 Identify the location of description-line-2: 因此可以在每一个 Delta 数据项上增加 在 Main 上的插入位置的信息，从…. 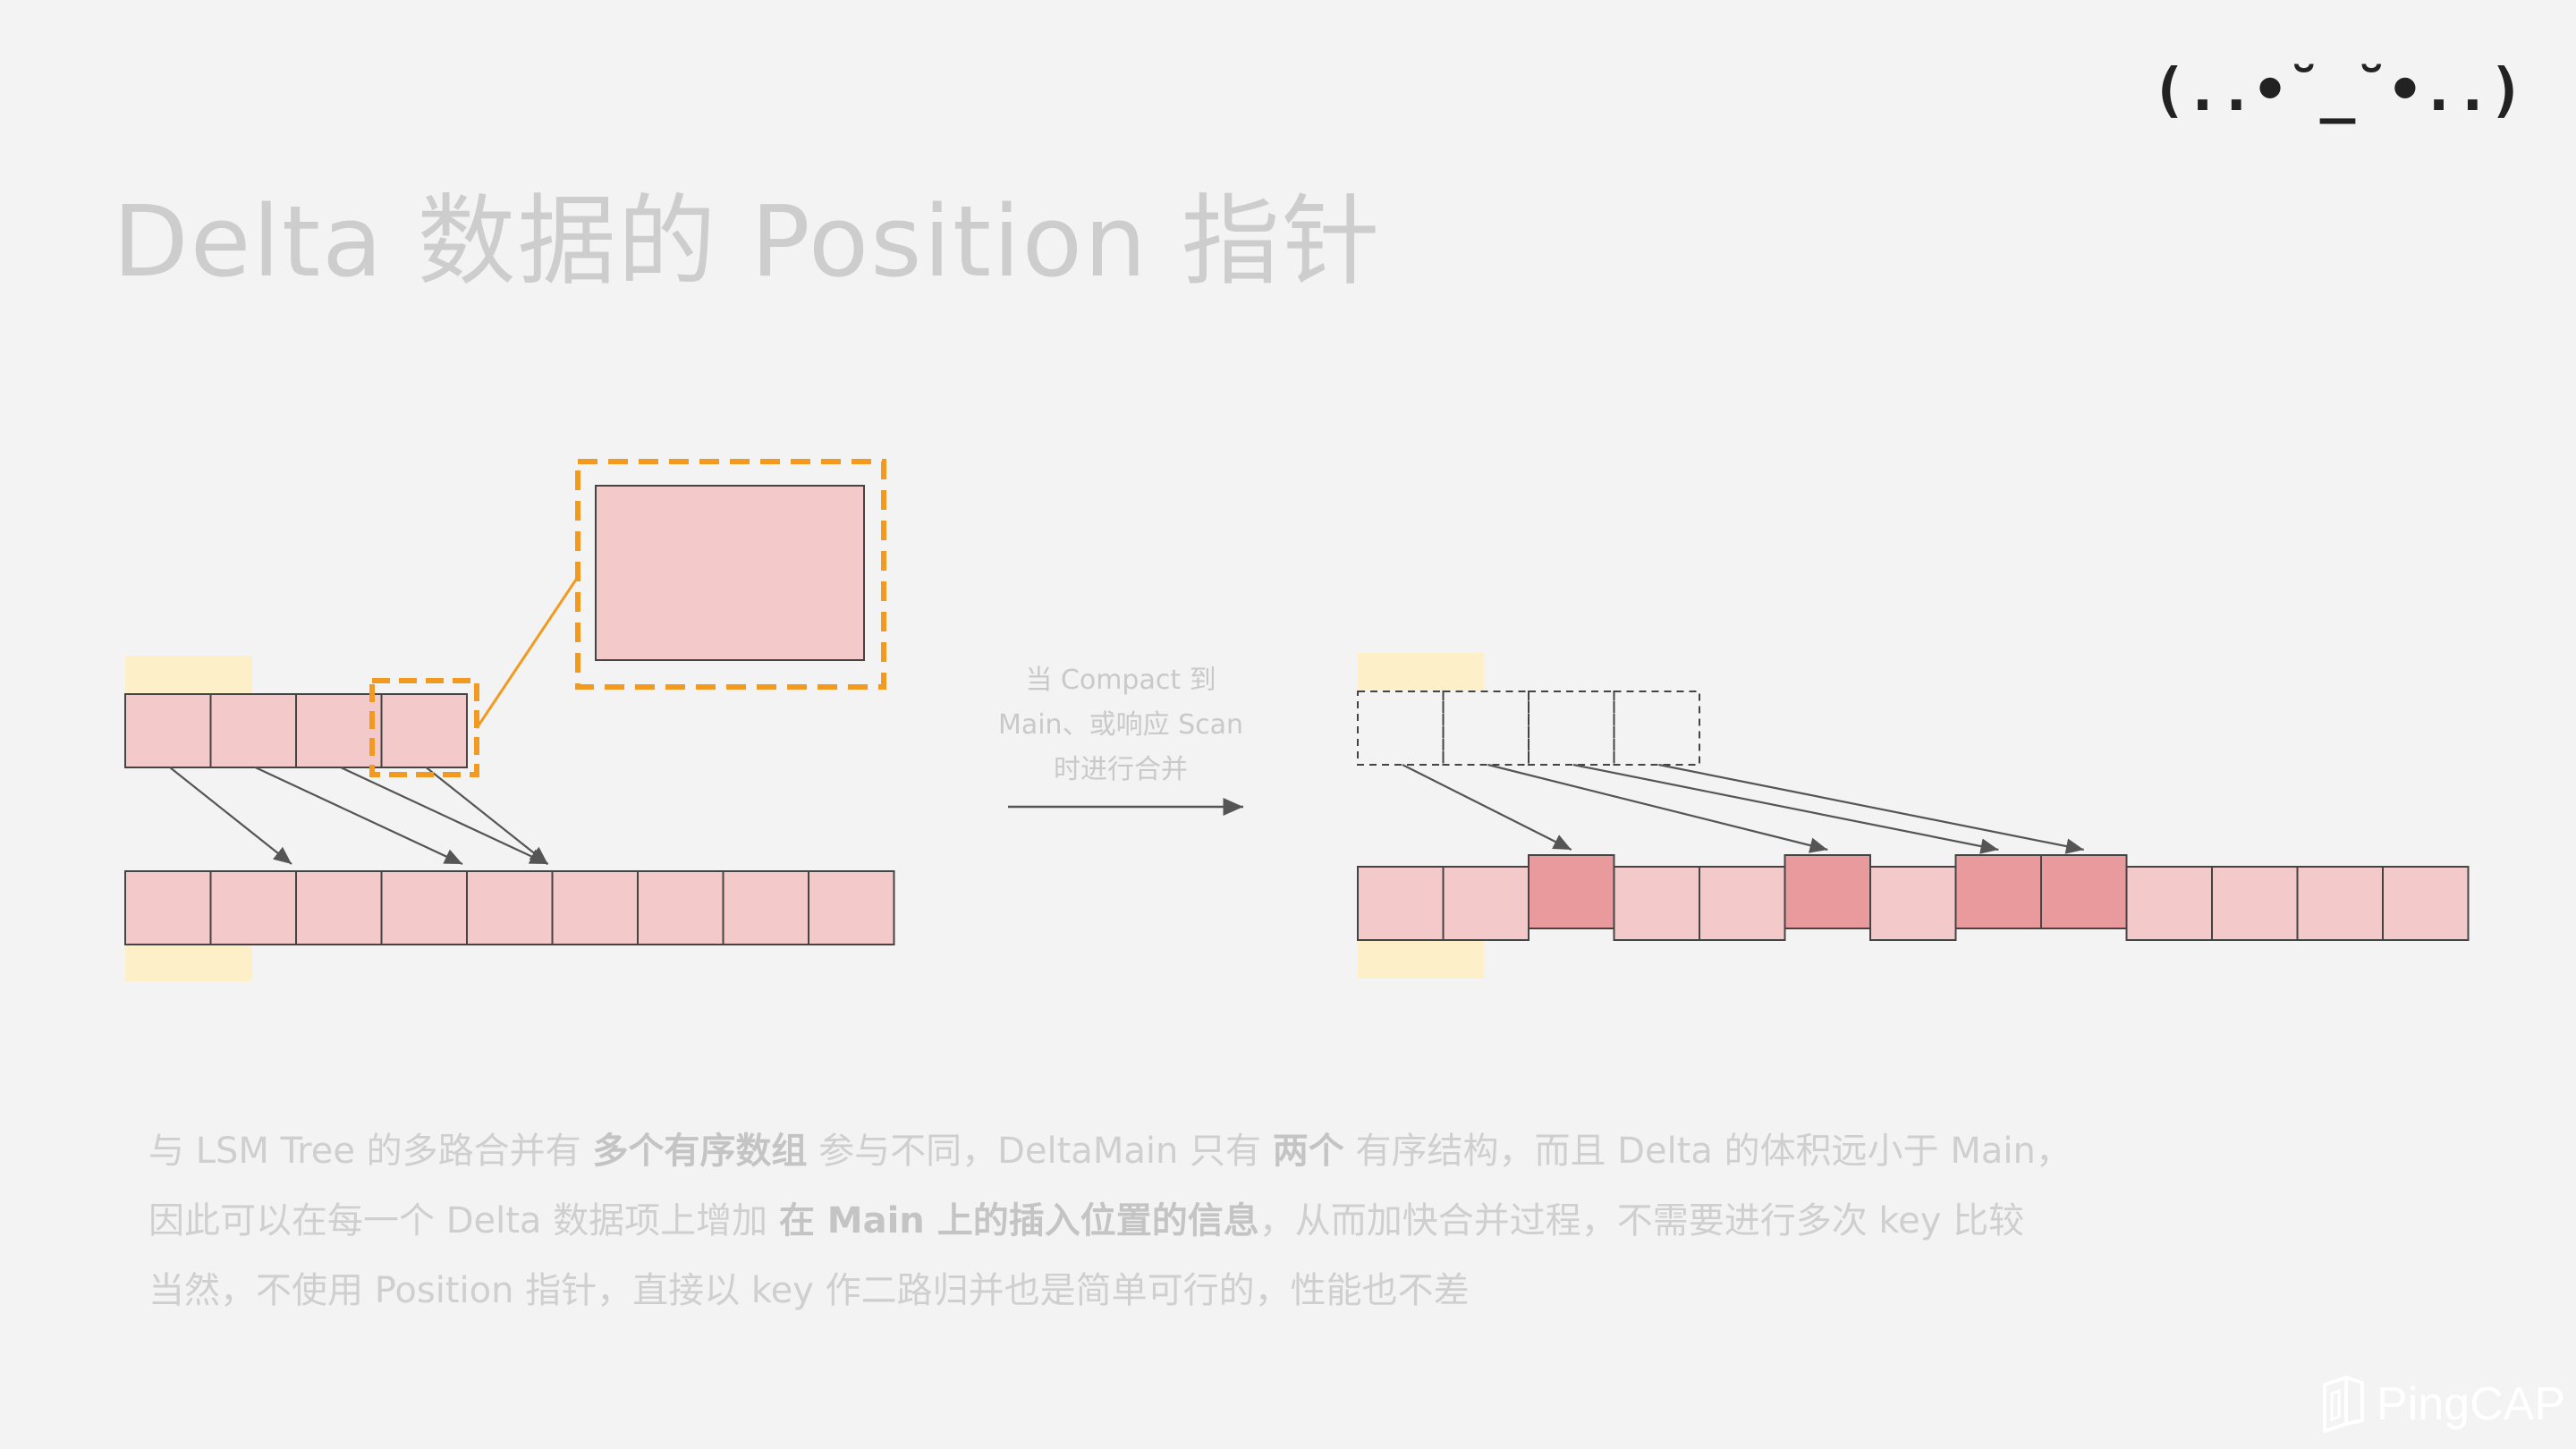
(1293, 1221).